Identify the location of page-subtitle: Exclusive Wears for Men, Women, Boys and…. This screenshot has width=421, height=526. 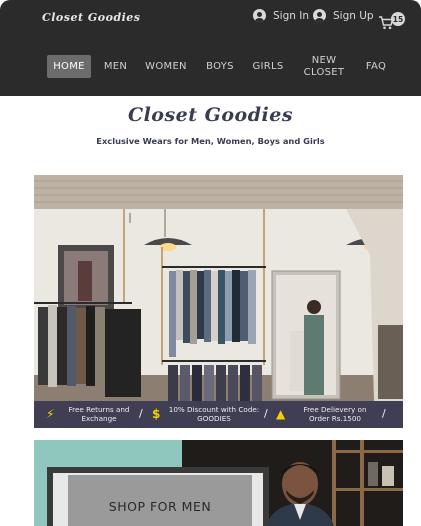
(210, 141).